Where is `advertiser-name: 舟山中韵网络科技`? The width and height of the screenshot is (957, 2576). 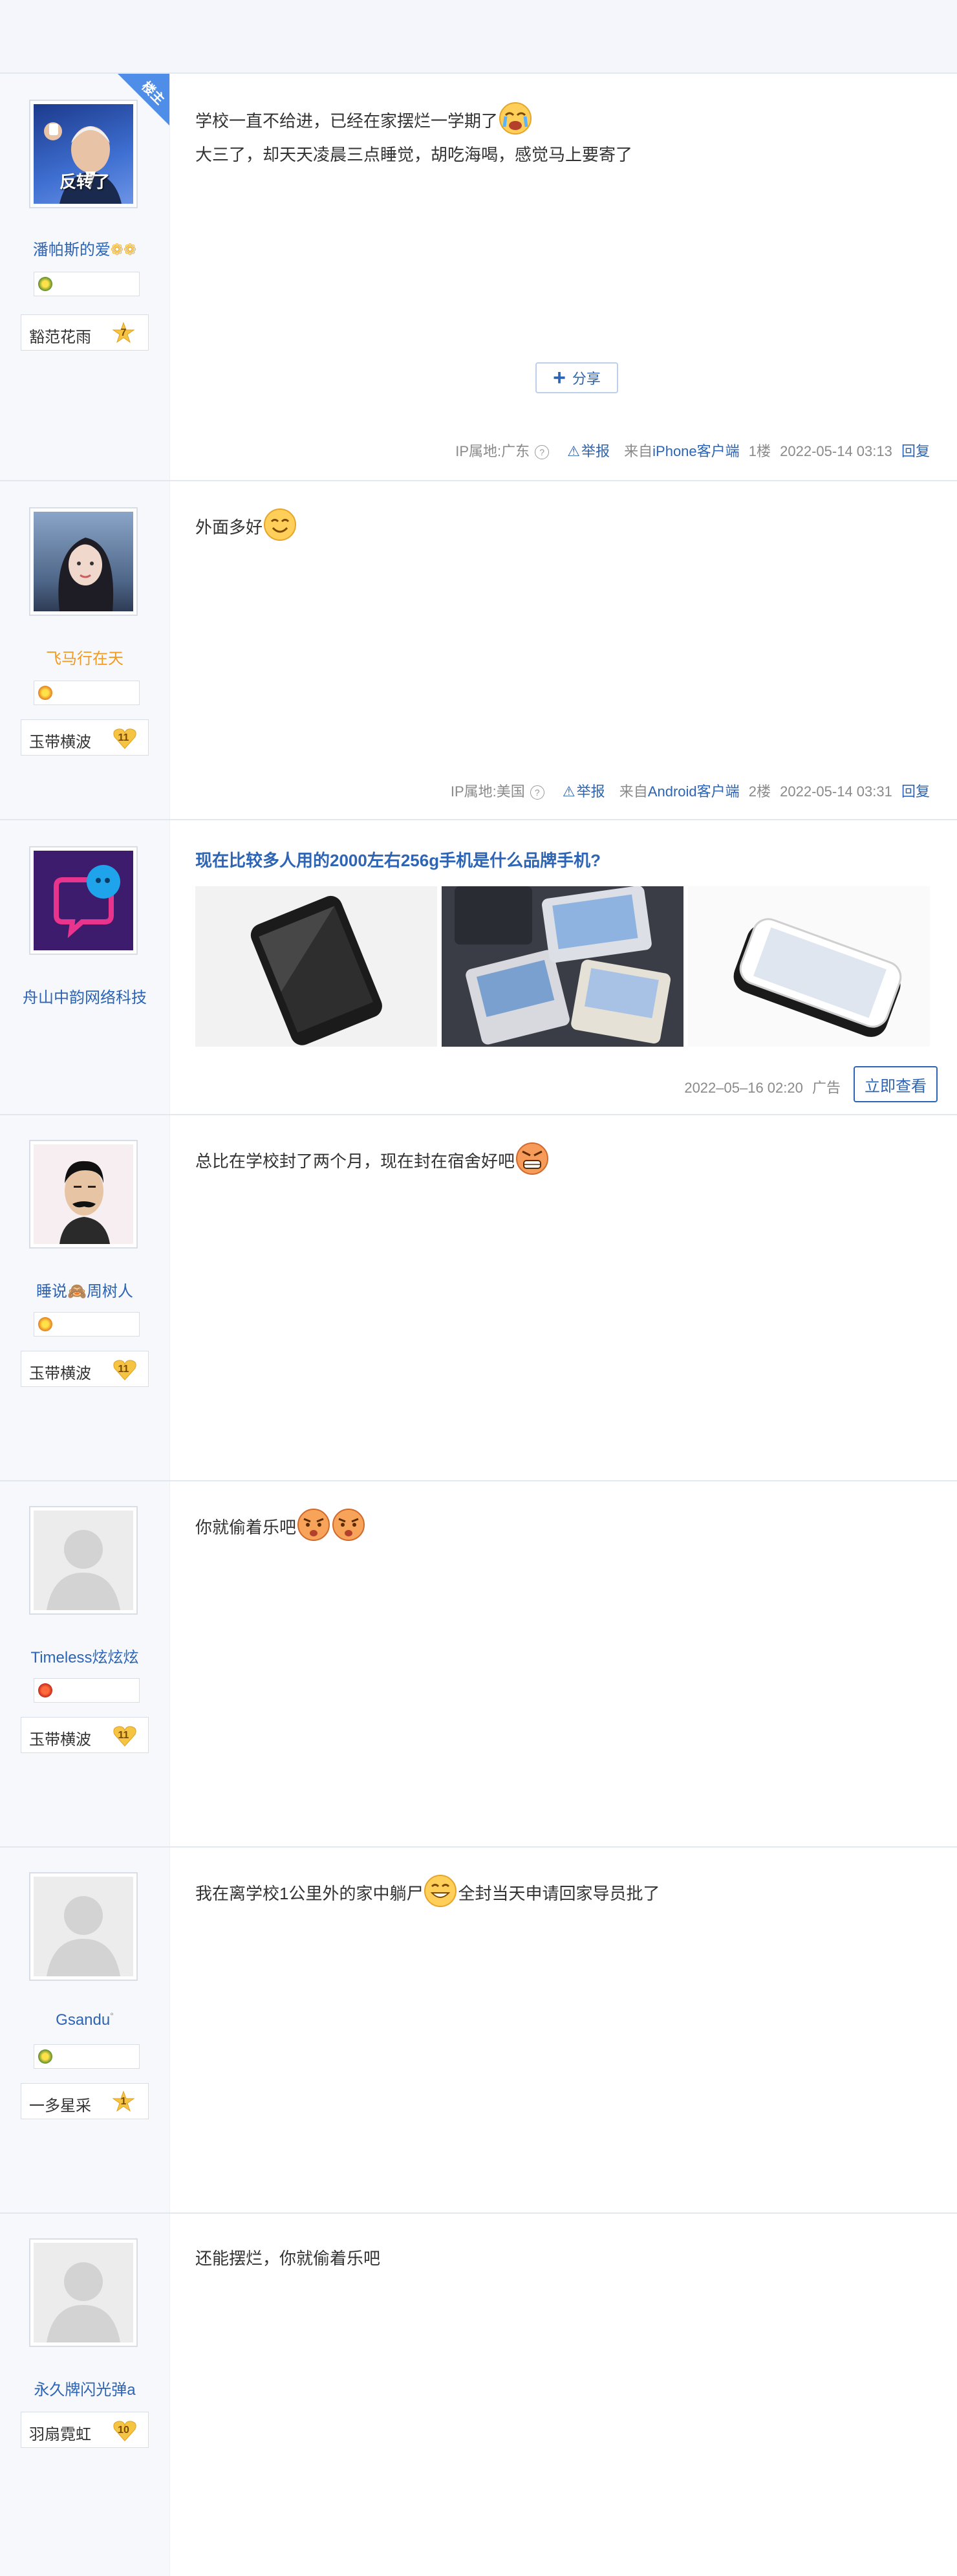
advertiser-name: 舟山中韵网络科技 is located at coordinates (84, 996).